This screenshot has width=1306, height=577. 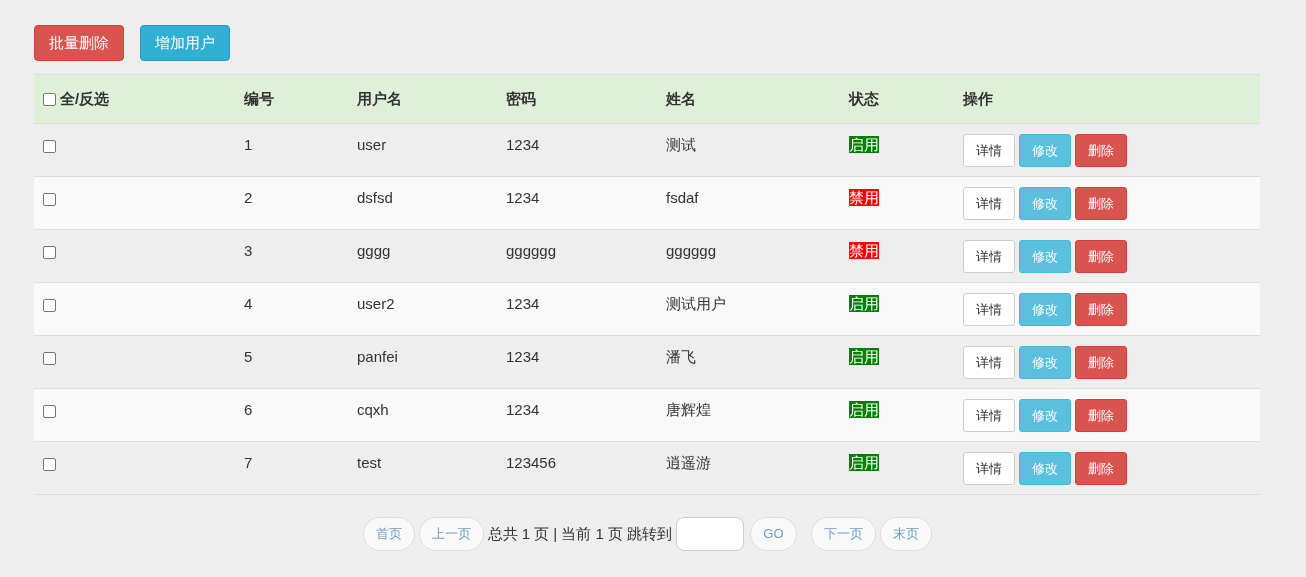 I want to click on page-info: 总共 1 页 | 当前 1 页 跳转到, so click(x=580, y=533).